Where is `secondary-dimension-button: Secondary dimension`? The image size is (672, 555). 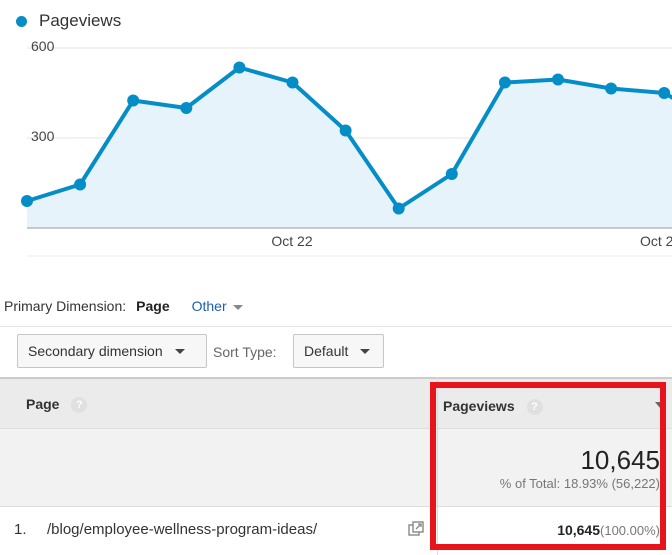 secondary-dimension-button: Secondary dimension is located at coordinates (112, 351).